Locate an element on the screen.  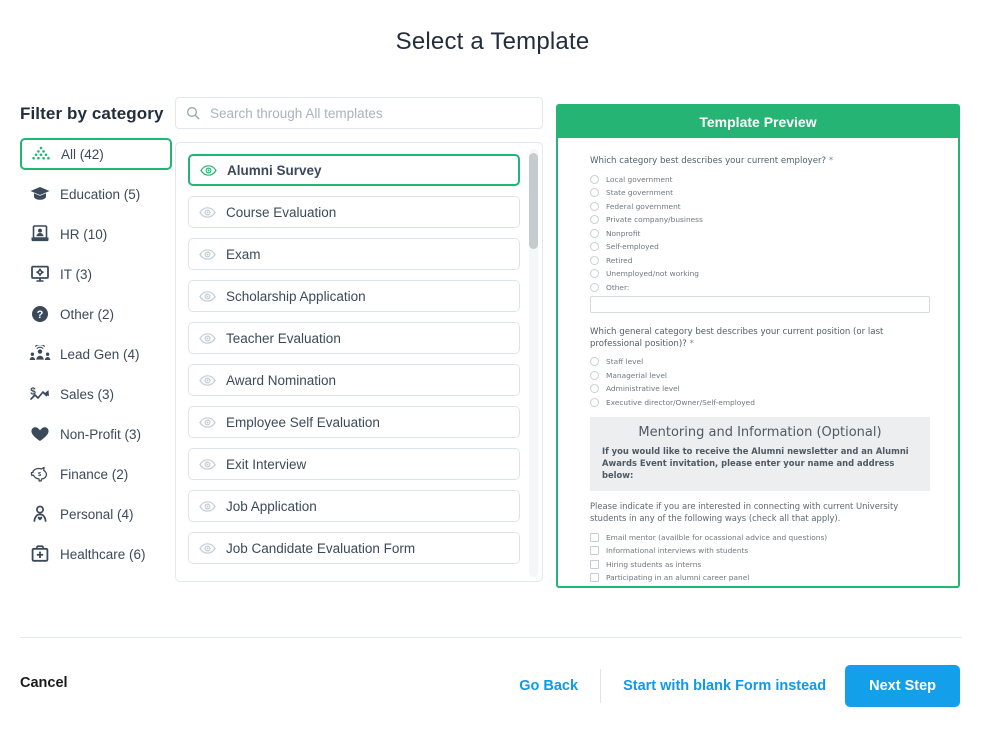
template-item-alumni-survey: Alumni Survey is located at coordinates (354, 170).